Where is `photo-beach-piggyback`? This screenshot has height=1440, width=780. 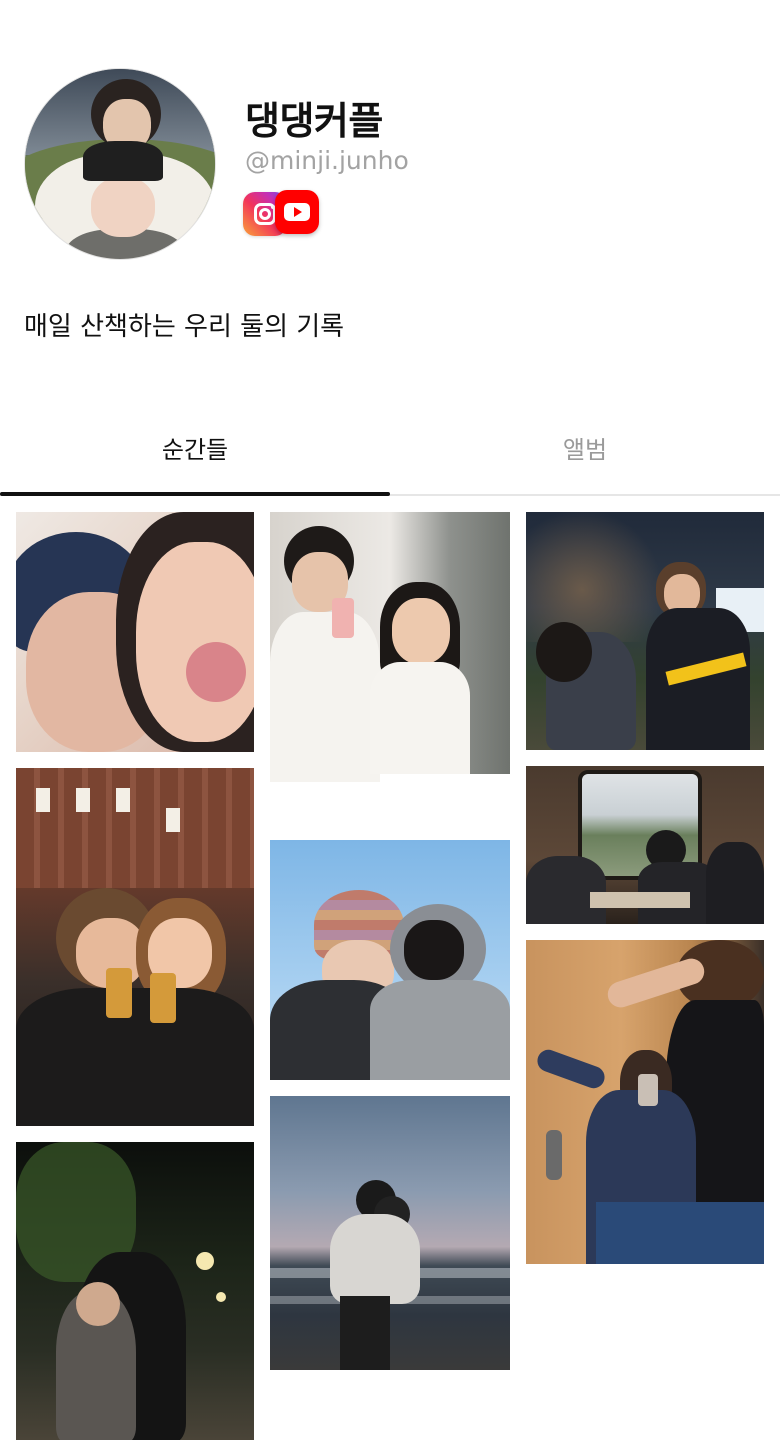
photo-beach-piggyback is located at coordinates (390, 1233).